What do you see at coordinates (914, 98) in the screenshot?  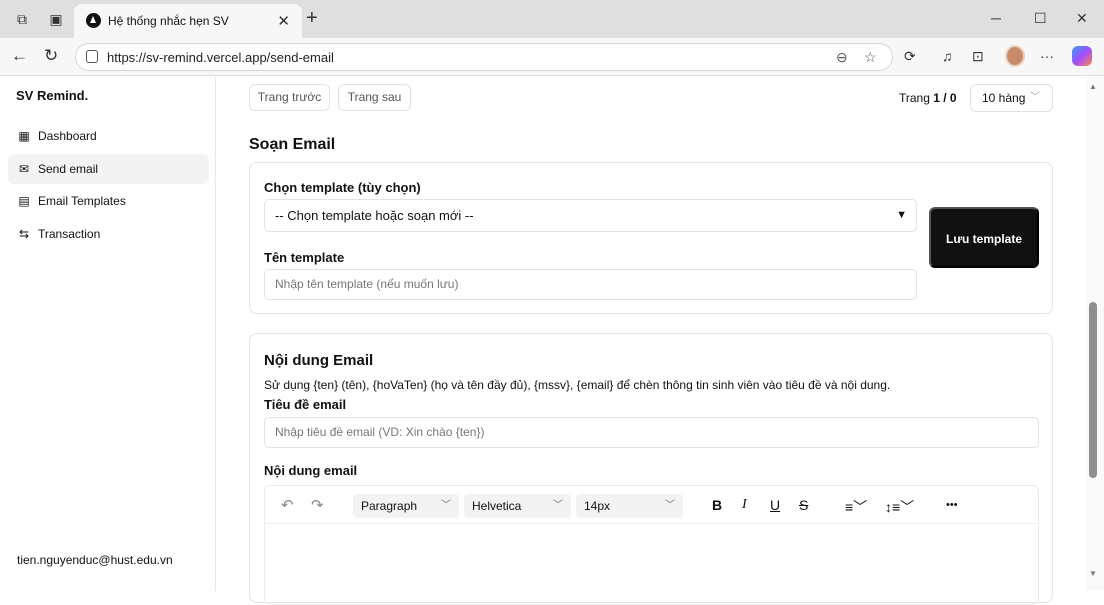 I see `page-prefix: Trang` at bounding box center [914, 98].